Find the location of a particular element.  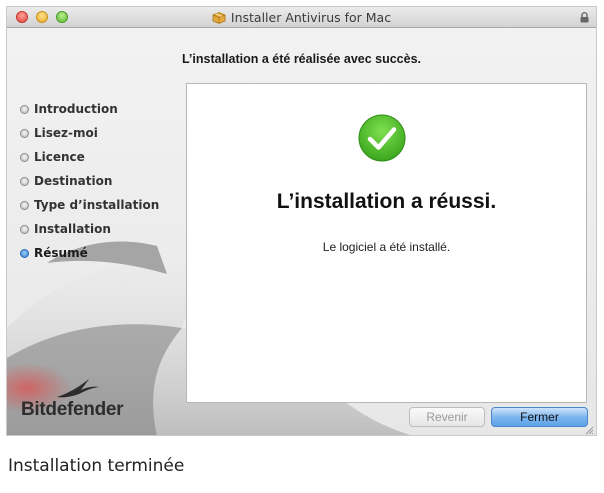

window-title-group: Installer Antivirus for Mac is located at coordinates (301, 17).